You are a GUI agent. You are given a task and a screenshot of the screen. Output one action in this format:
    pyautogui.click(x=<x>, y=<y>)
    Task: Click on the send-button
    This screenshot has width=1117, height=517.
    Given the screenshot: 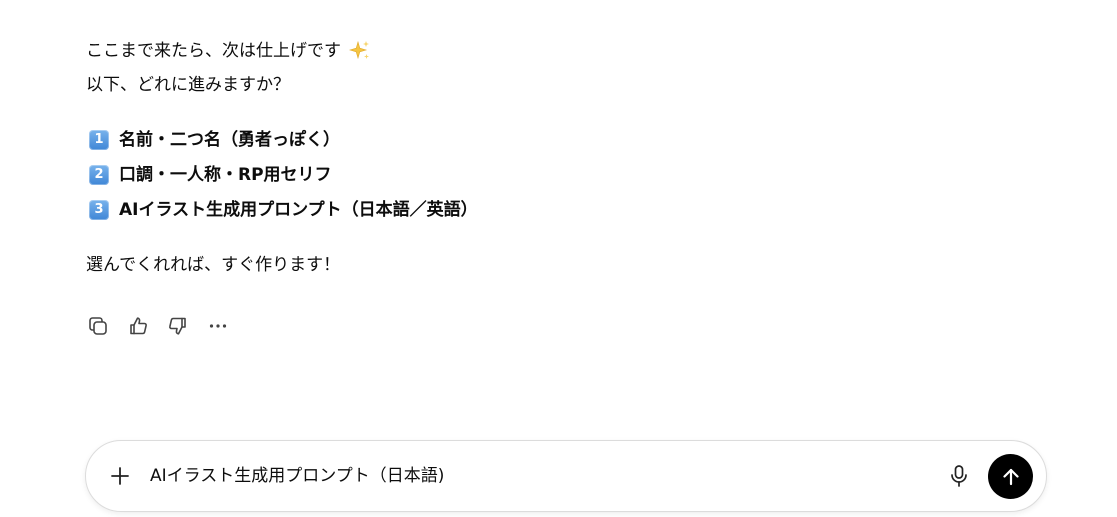 What is the action you would take?
    pyautogui.click(x=1010, y=476)
    